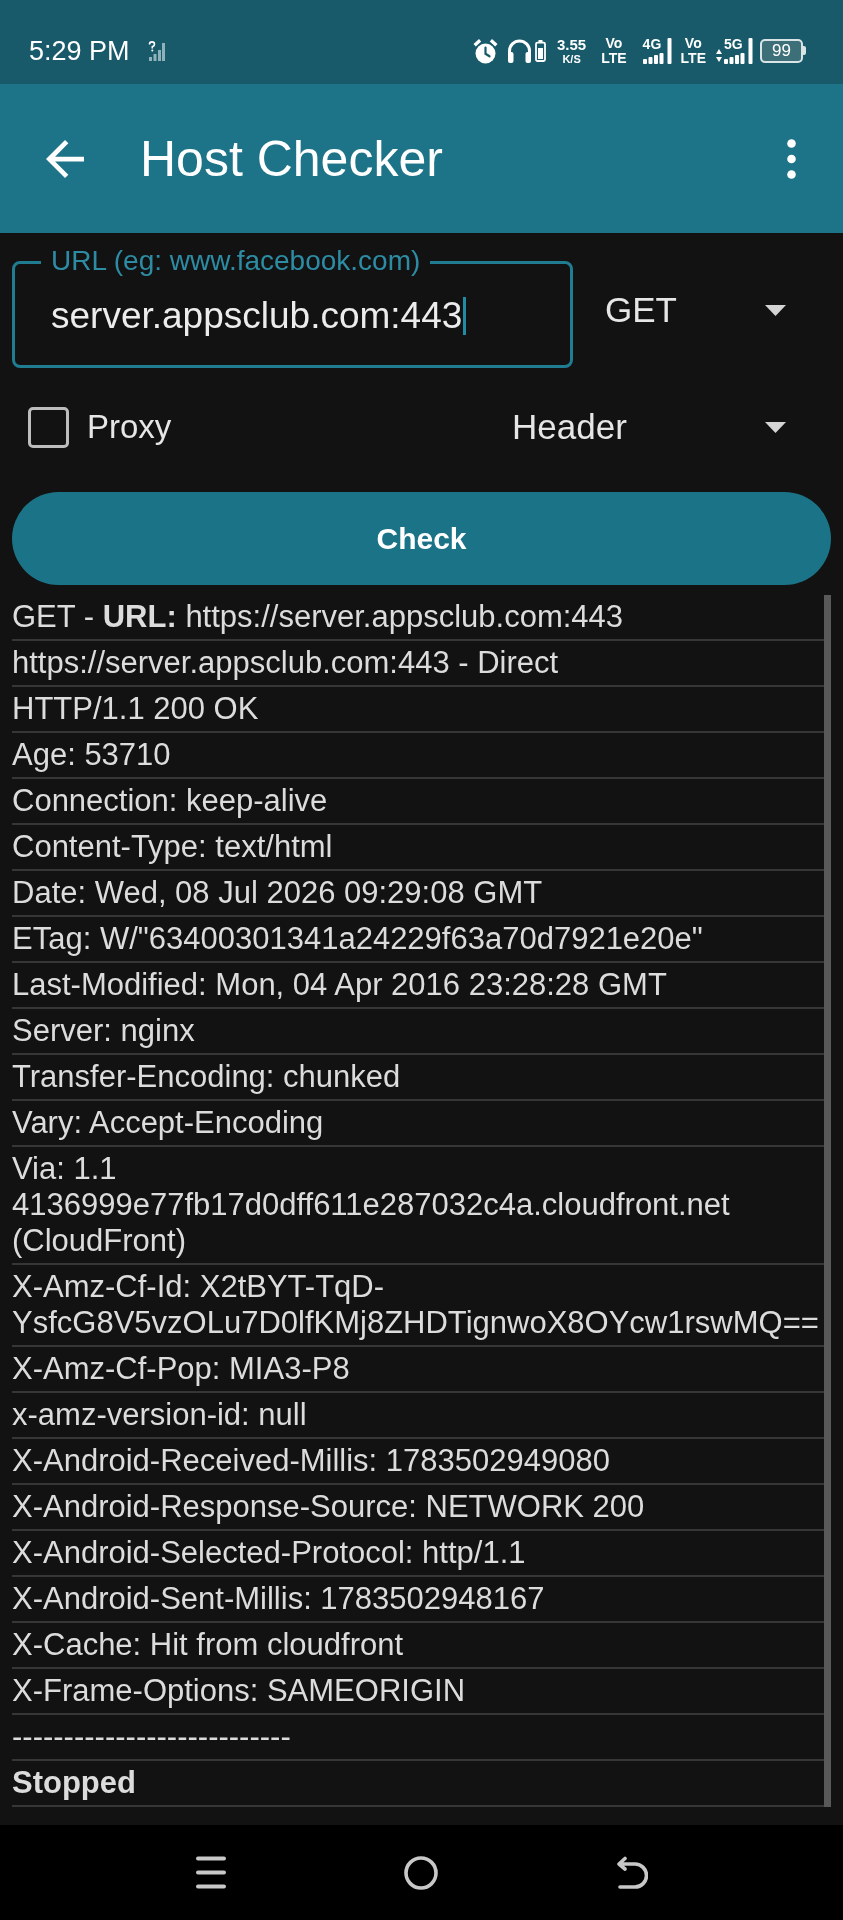 The width and height of the screenshot is (843, 1920). Describe the element at coordinates (418, 1416) in the screenshot. I see `response-line: x-amz-version-id: null` at that location.